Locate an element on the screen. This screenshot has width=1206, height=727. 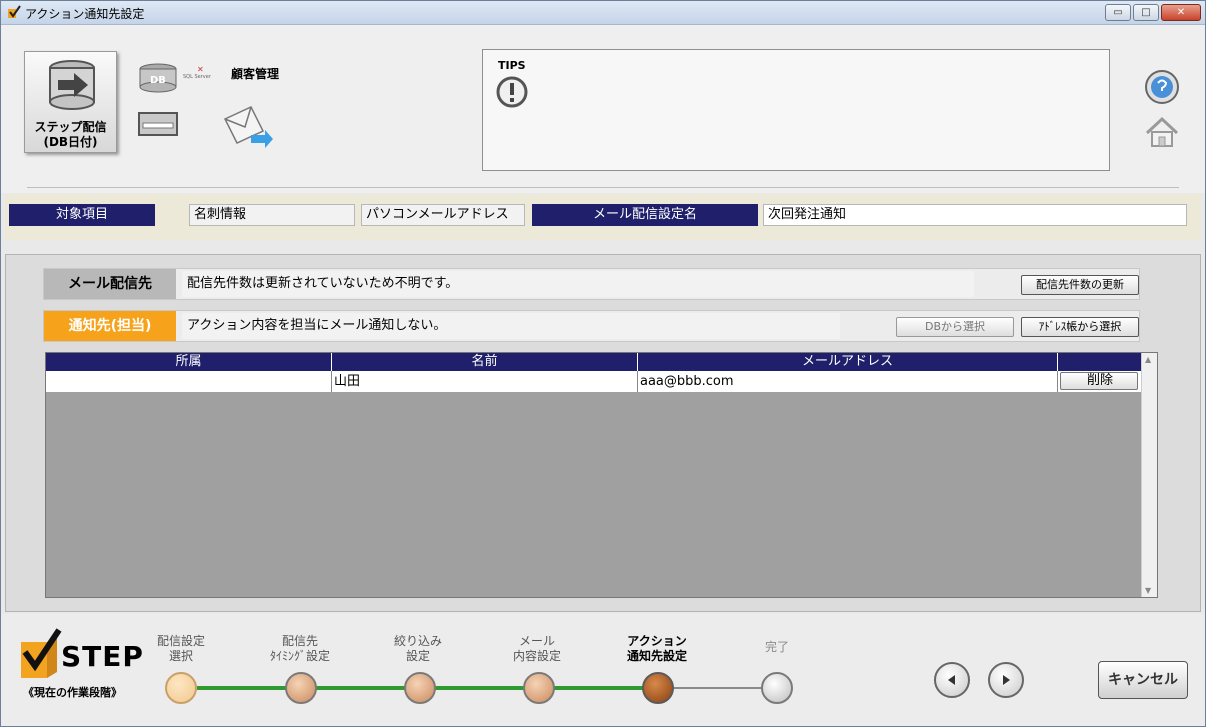
column-email: メールアドレス is located at coordinates (848, 362).